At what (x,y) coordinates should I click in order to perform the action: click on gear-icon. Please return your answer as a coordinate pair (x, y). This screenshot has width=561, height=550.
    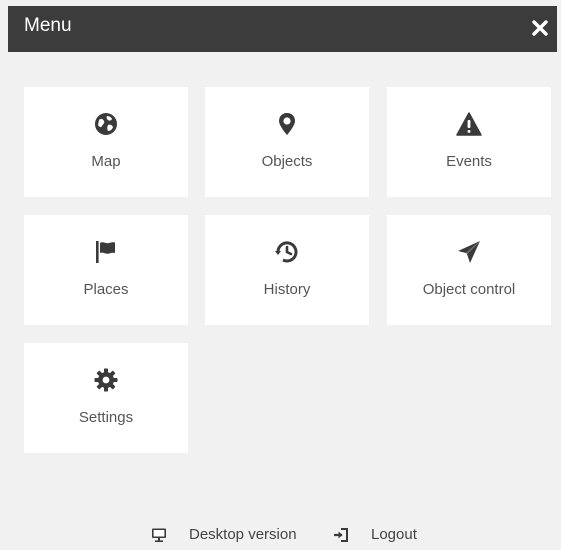
    Looking at the image, I should click on (106, 380).